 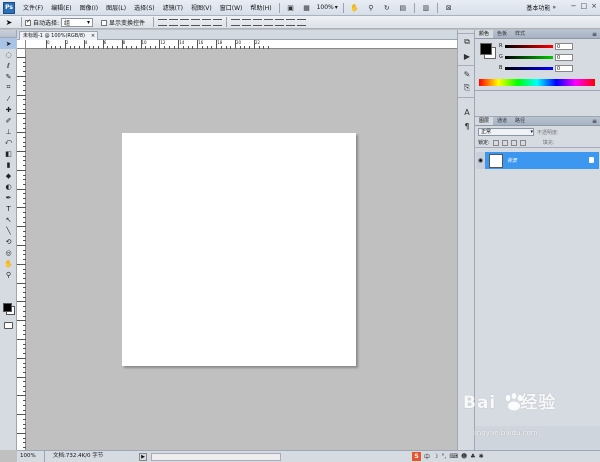 What do you see at coordinates (207, 22) in the screenshot?
I see `align-hcenter-icon` at bounding box center [207, 22].